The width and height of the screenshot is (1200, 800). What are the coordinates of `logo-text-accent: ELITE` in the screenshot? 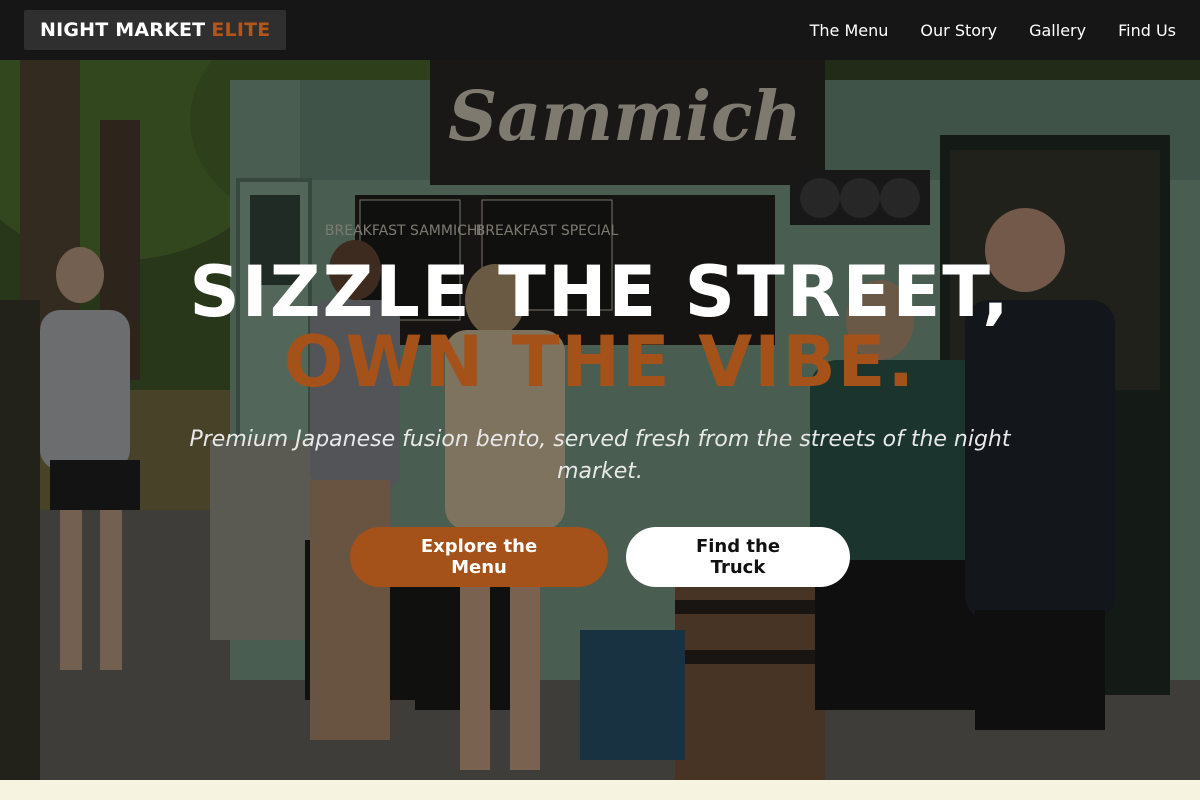 It's located at (241, 30).